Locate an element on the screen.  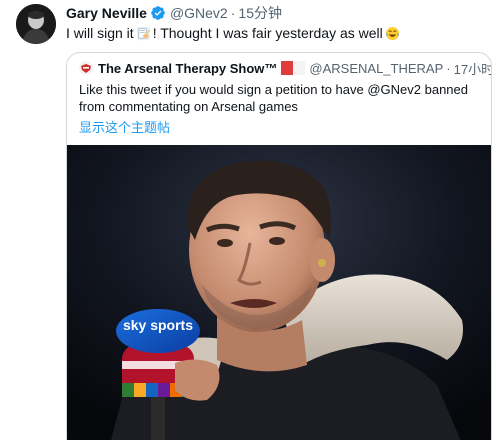
arsenal-therapy-logo-icon is located at coordinates (86, 68).